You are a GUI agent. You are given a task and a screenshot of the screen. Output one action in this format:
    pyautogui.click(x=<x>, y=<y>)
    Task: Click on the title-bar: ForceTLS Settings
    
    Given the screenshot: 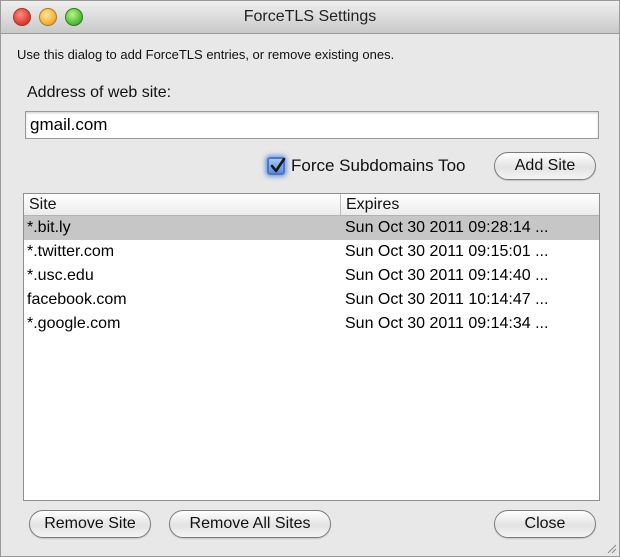 What is the action you would take?
    pyautogui.click(x=310, y=17)
    